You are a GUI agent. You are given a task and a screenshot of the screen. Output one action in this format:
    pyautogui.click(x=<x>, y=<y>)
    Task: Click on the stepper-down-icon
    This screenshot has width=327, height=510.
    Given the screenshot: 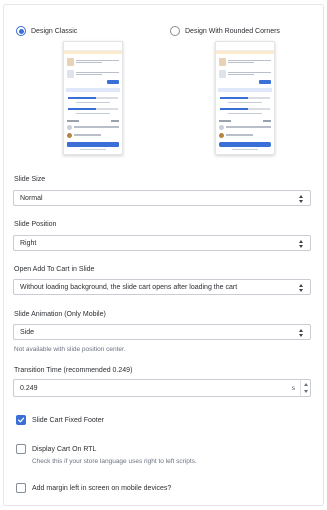 What is the action you would take?
    pyautogui.click(x=305, y=392)
    